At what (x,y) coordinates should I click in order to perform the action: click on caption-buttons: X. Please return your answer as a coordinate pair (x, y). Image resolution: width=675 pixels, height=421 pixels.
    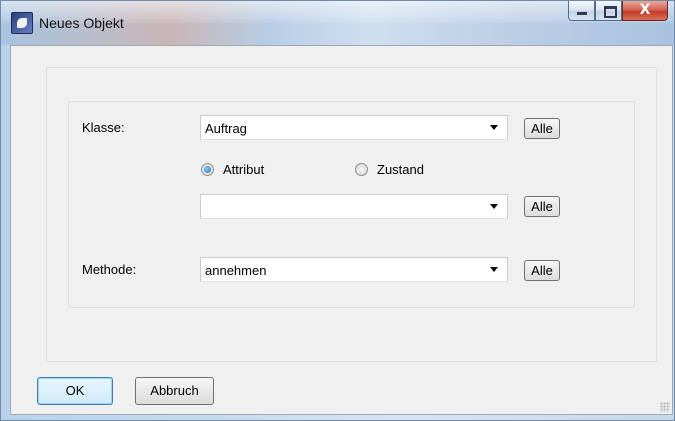
    Looking at the image, I should click on (618, 12).